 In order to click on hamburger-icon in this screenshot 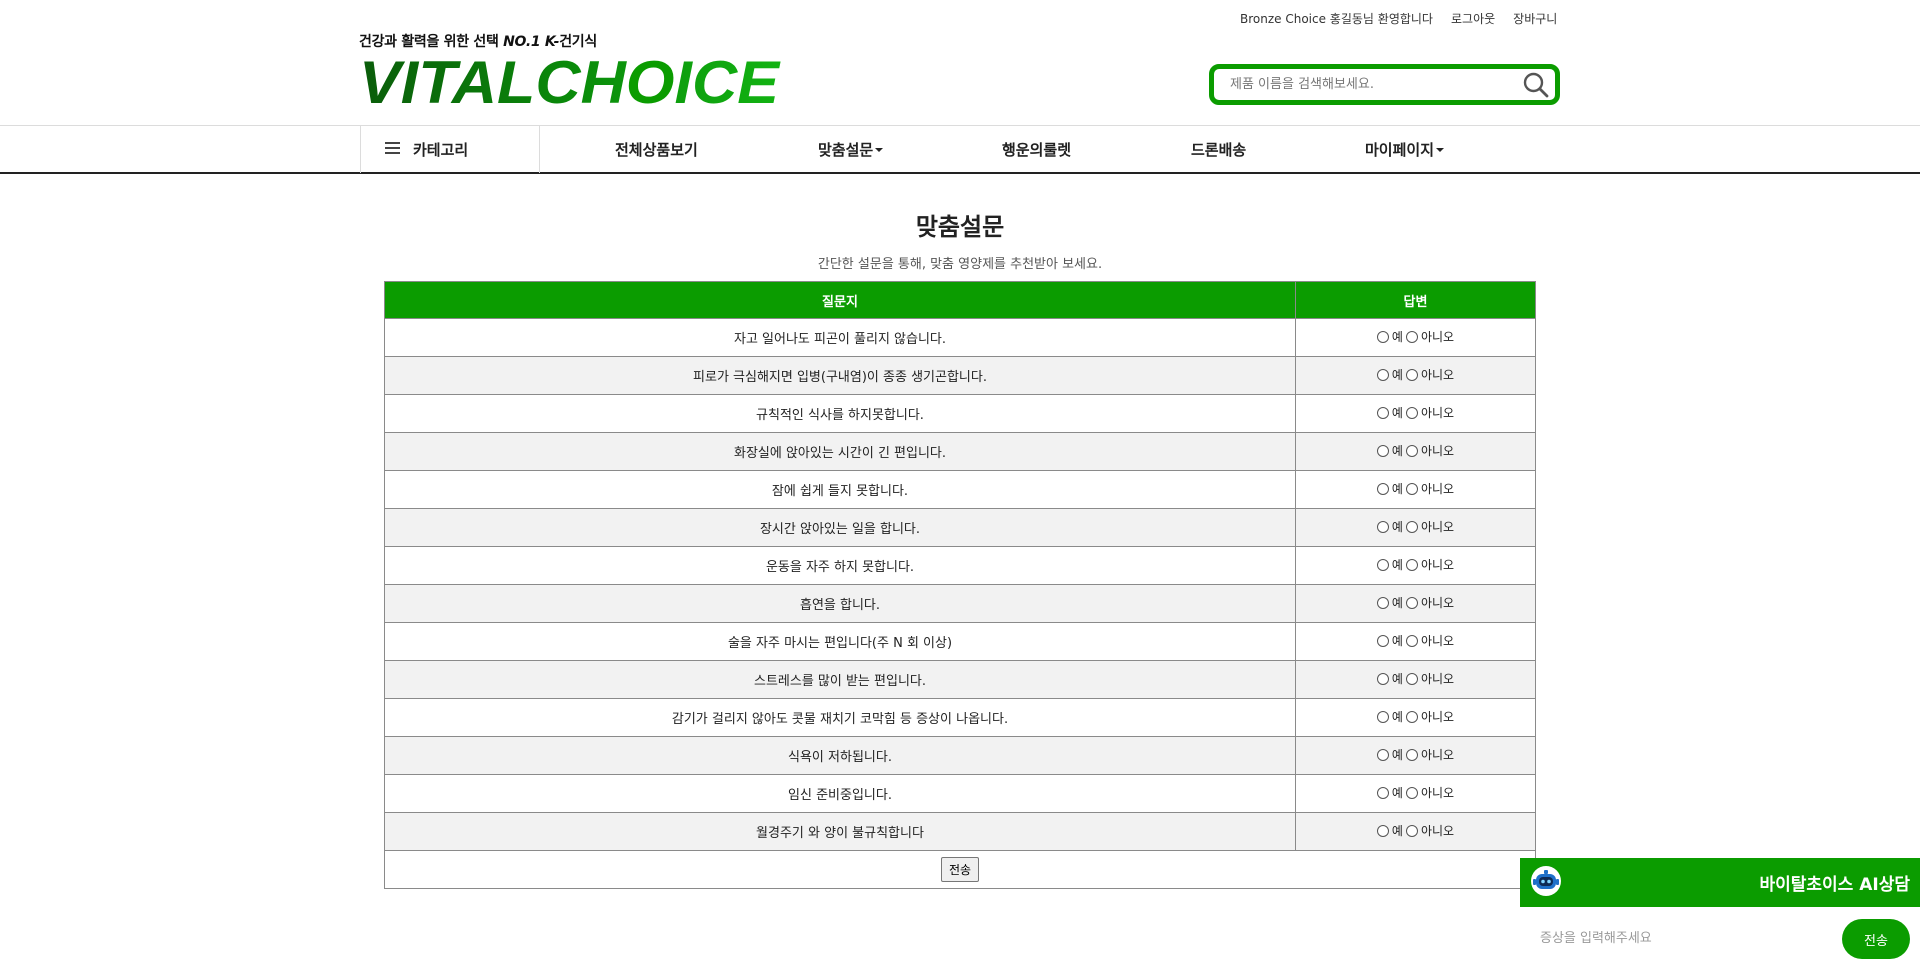, I will do `click(393, 150)`.